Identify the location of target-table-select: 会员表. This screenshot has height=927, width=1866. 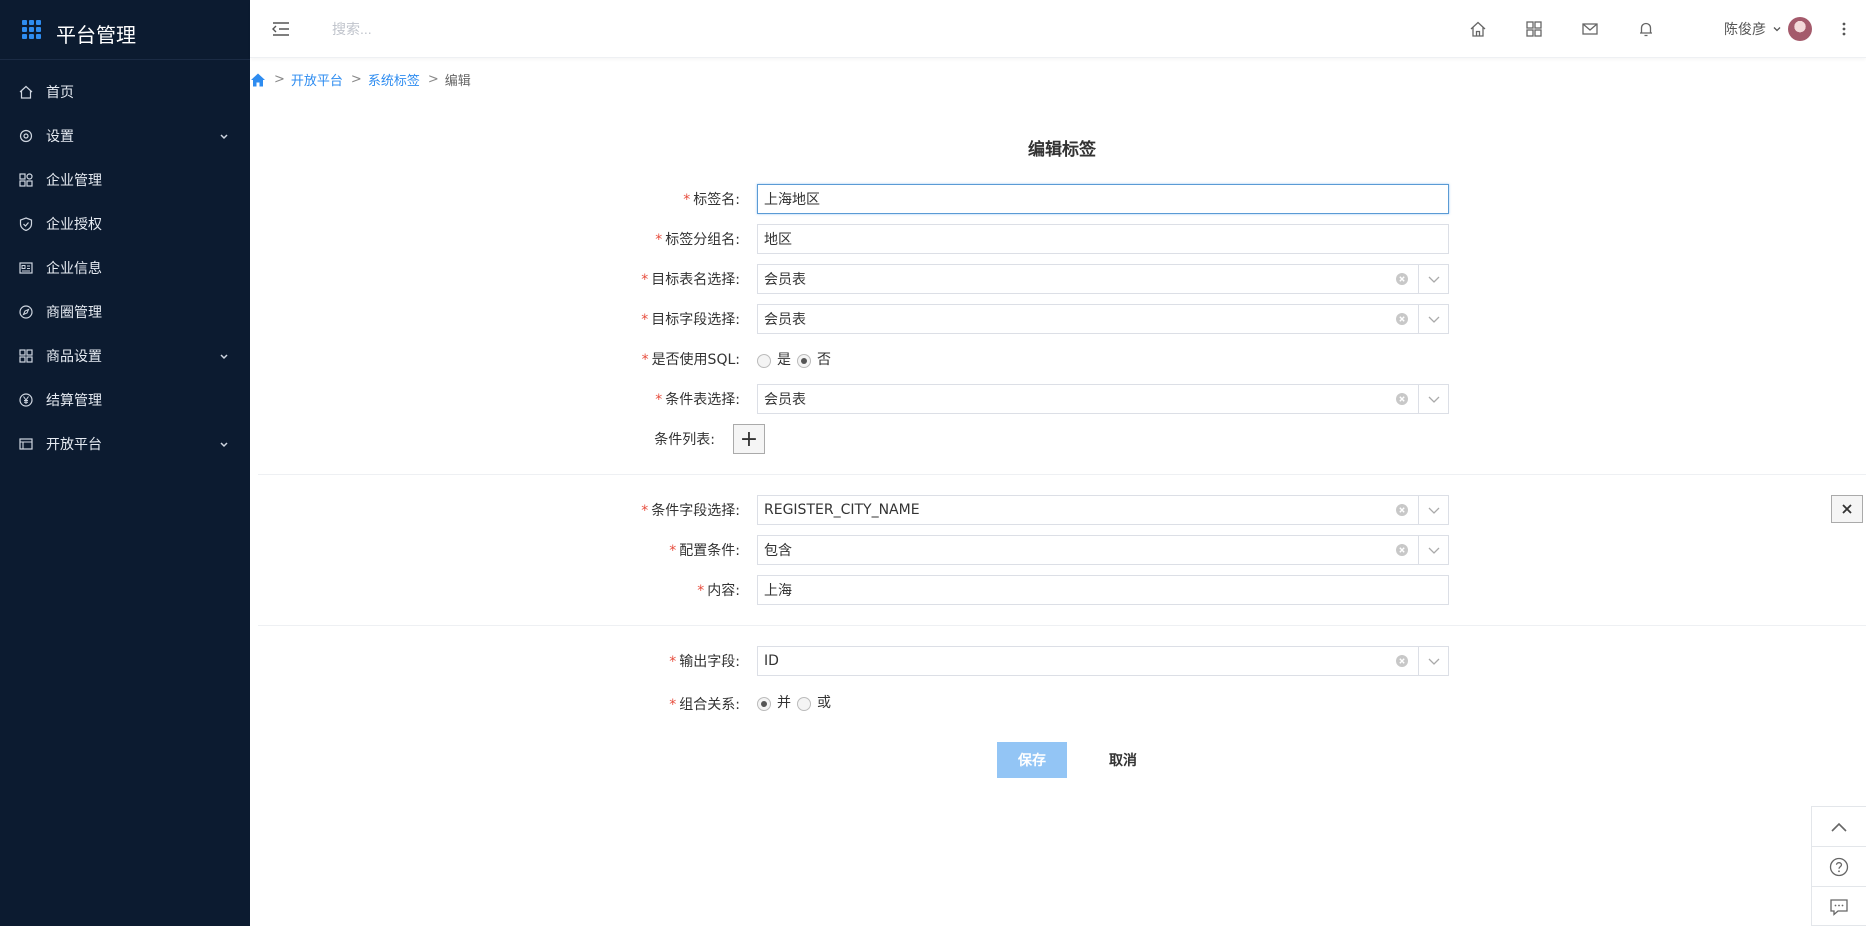
(1103, 279).